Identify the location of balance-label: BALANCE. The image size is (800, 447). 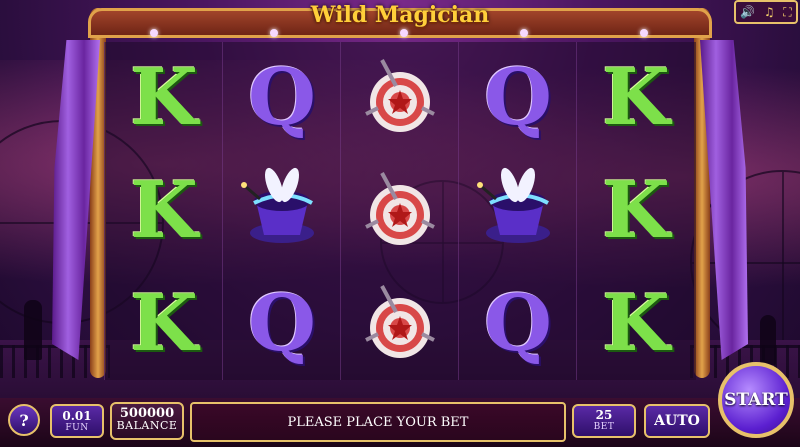
(147, 425).